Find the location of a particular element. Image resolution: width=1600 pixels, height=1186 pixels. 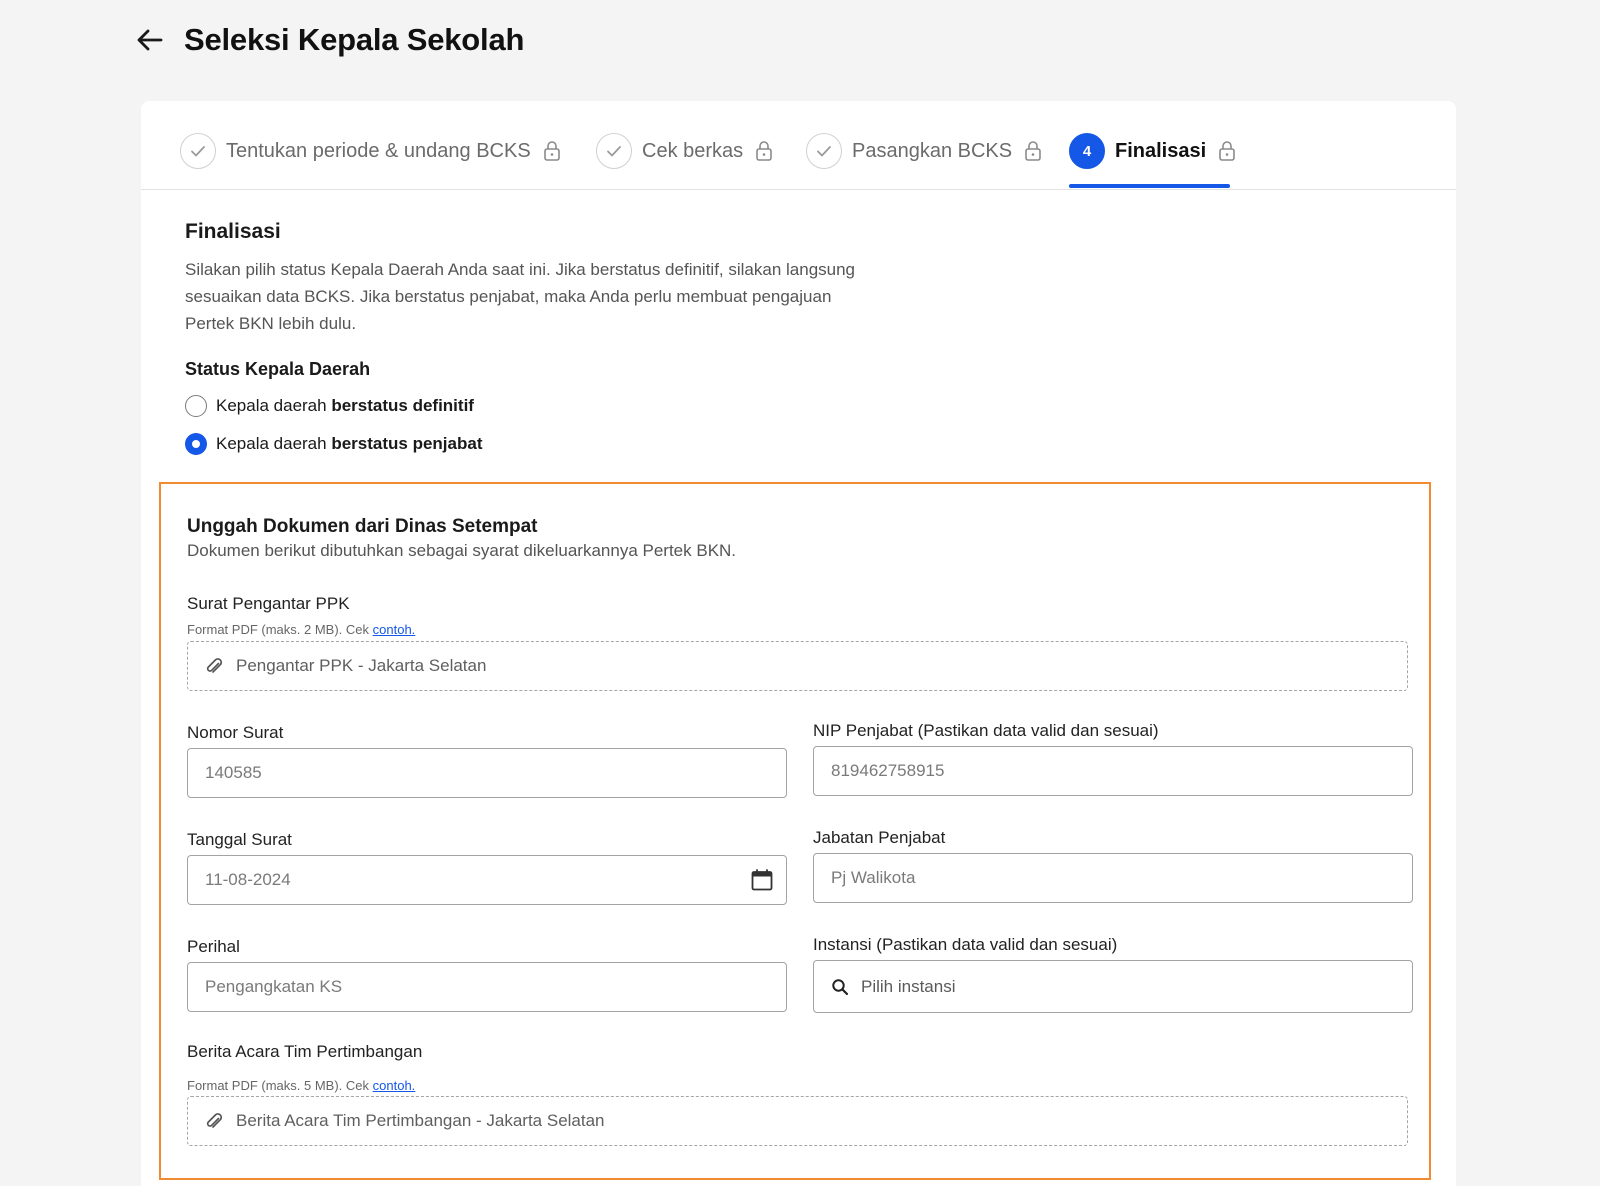

step-label: Finalisasi is located at coordinates (1161, 150).